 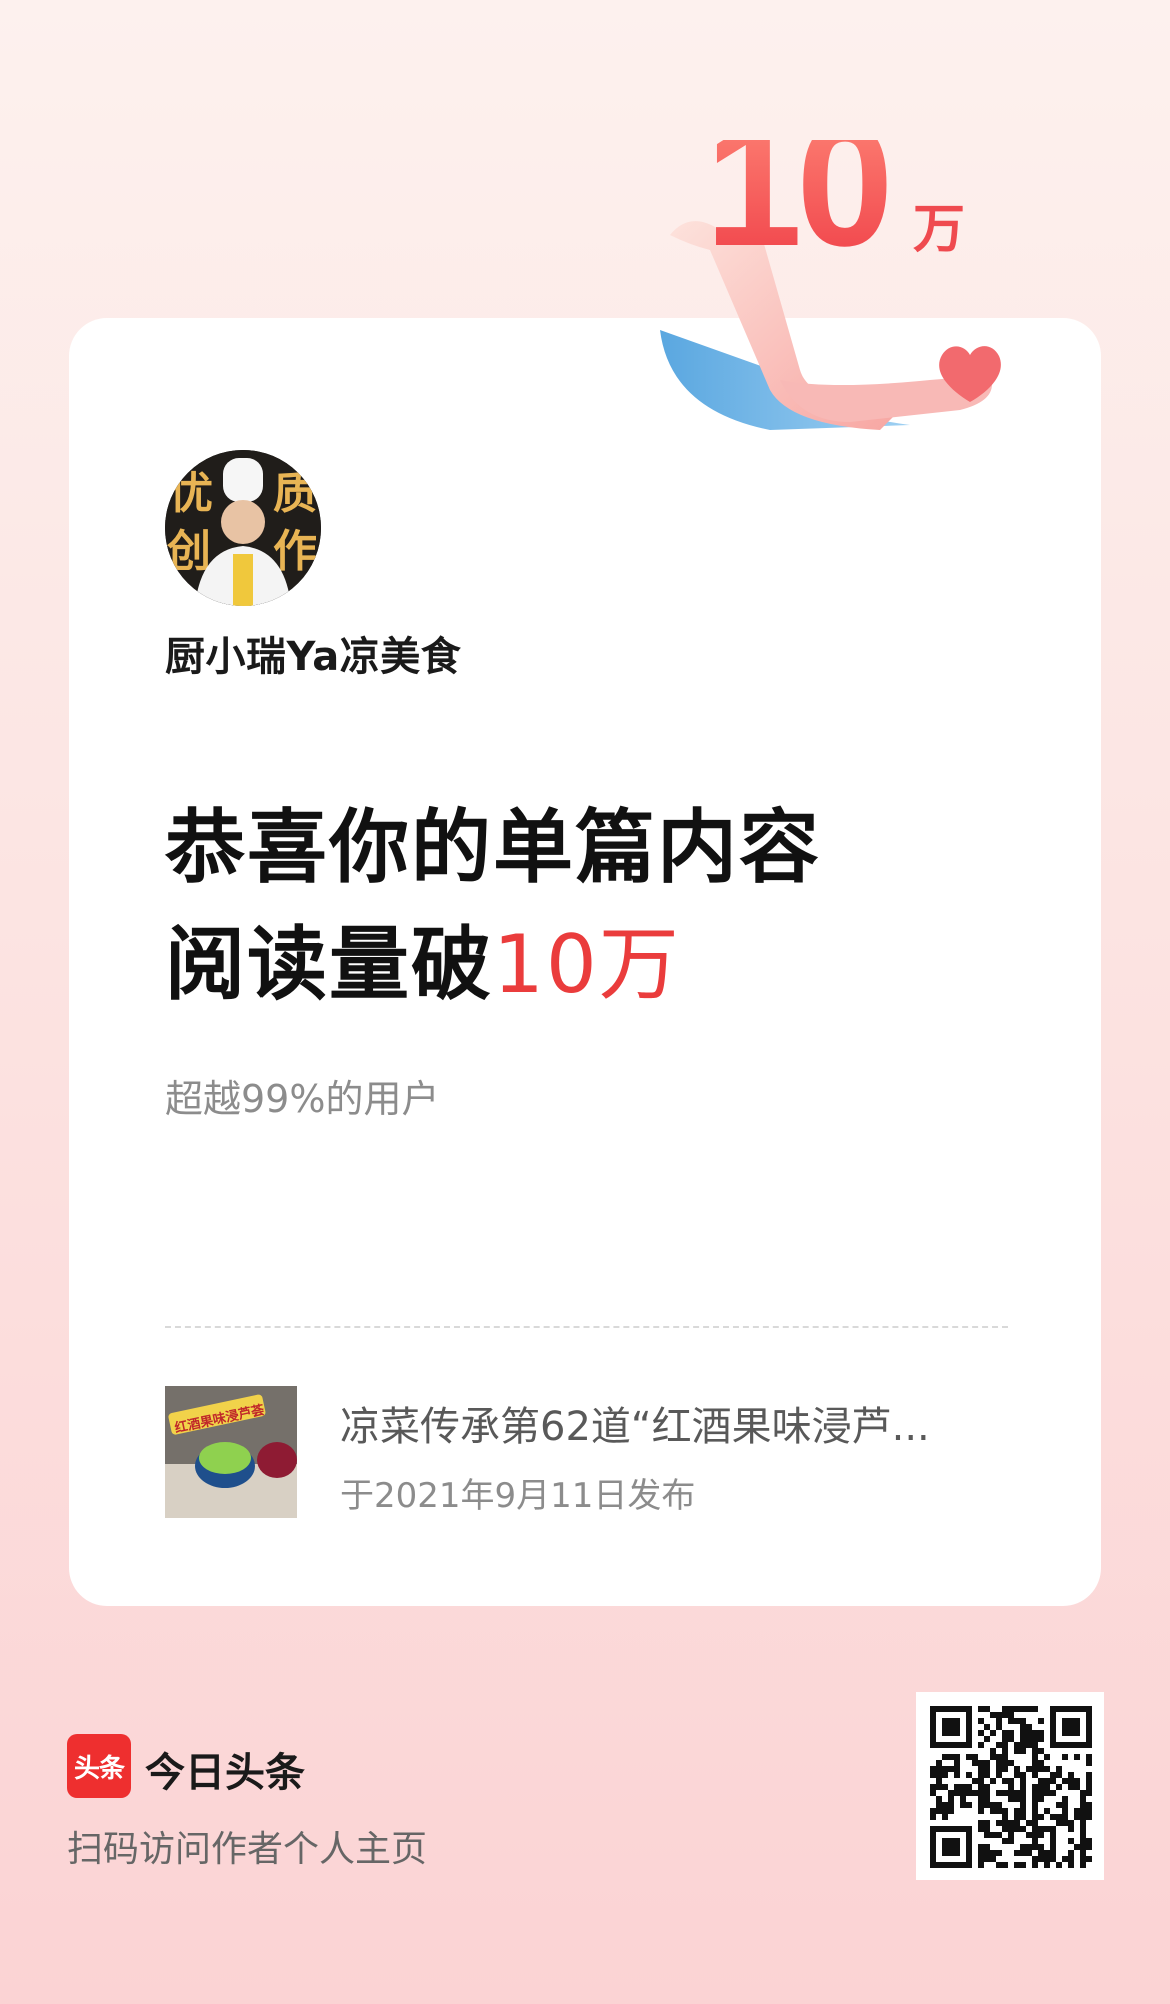 I want to click on headline-line-2: 阅读量破10万, so click(x=423, y=965).